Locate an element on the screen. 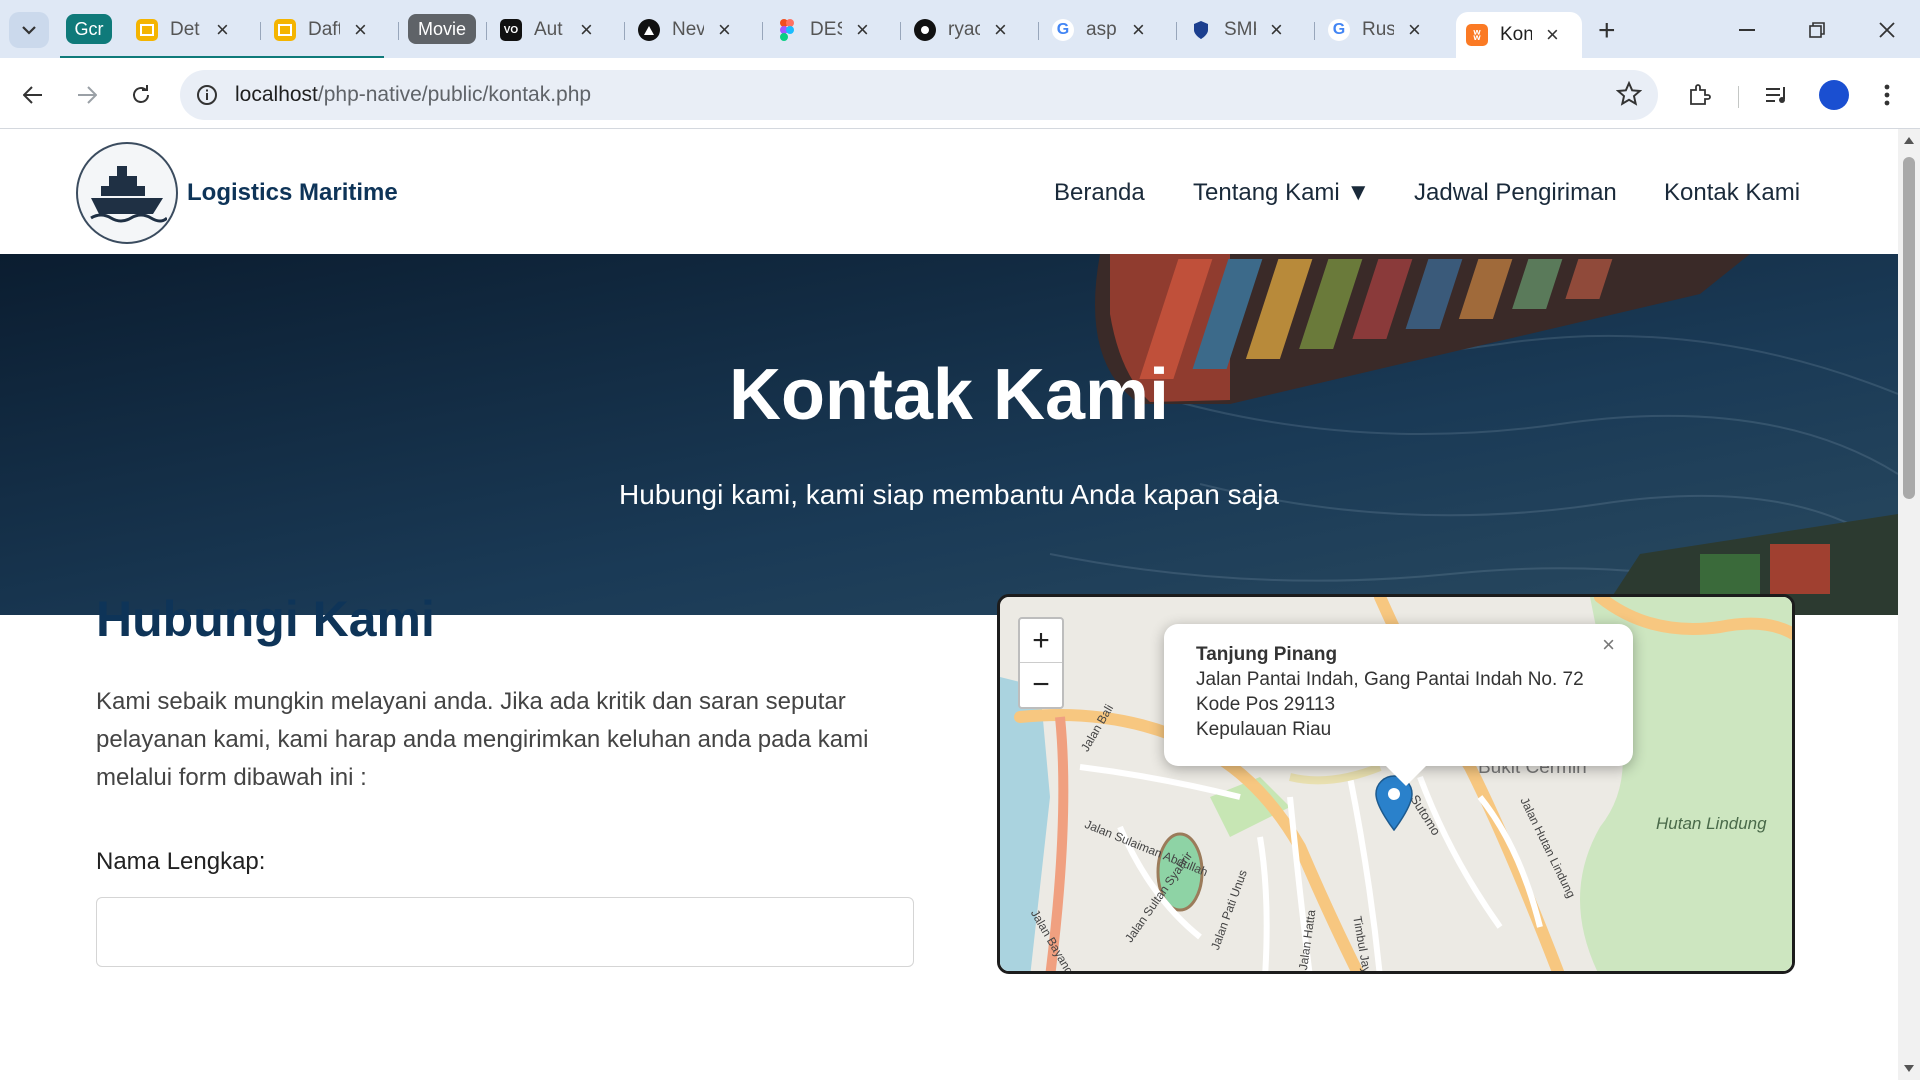 The width and height of the screenshot is (1920, 1080). browser-menu-button is located at coordinates (1887, 95).